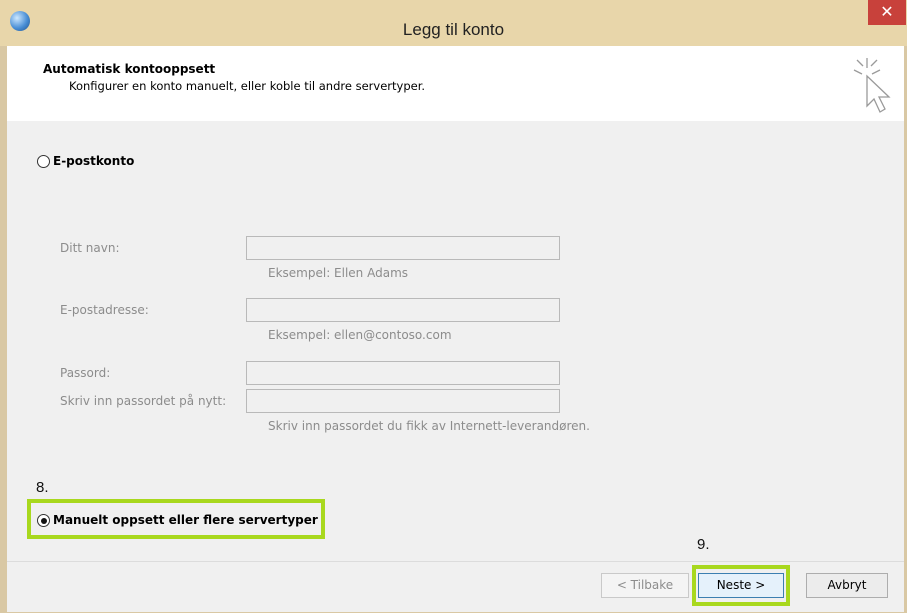 The width and height of the screenshot is (907, 613). Describe the element at coordinates (645, 585) in the screenshot. I see `back-button: < Tilbake` at that location.